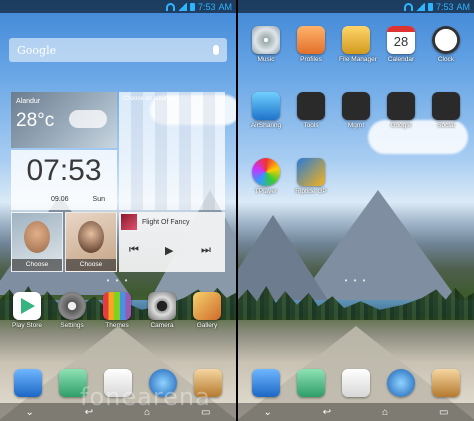  Describe the element at coordinates (446, 40) in the screenshot. I see `clock-icon` at that location.